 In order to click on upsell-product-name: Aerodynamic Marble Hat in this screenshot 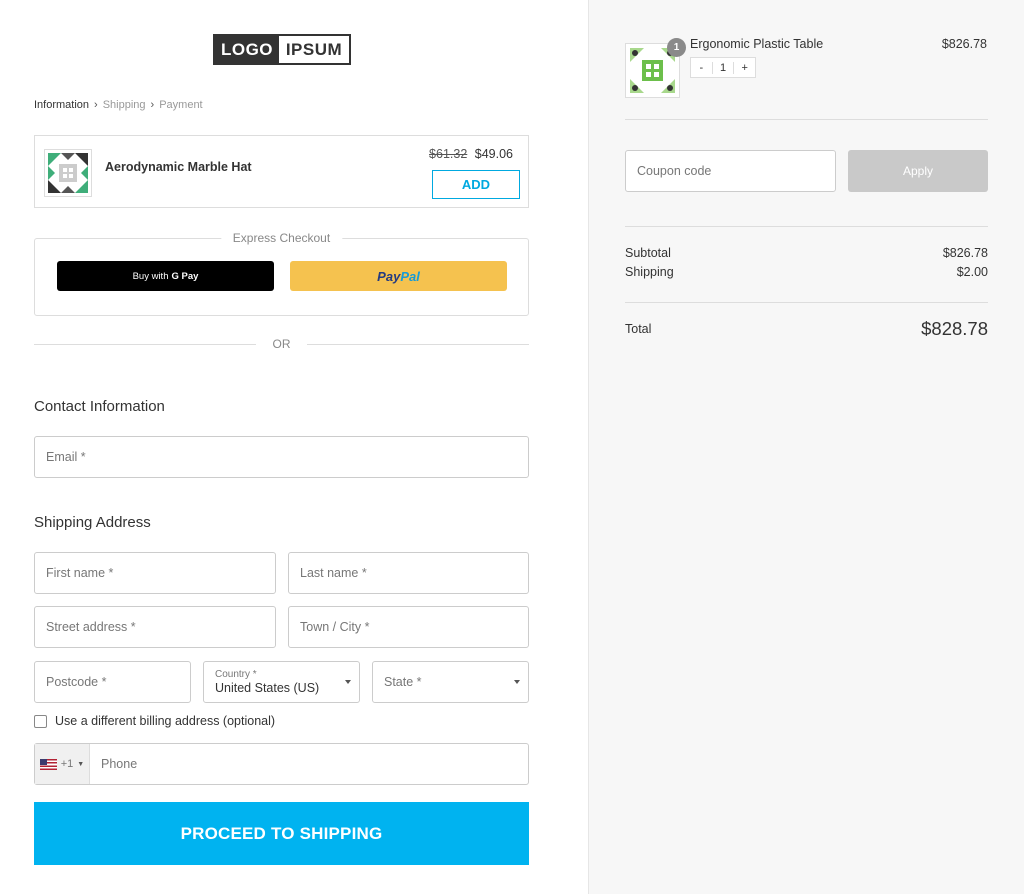, I will do `click(178, 167)`.